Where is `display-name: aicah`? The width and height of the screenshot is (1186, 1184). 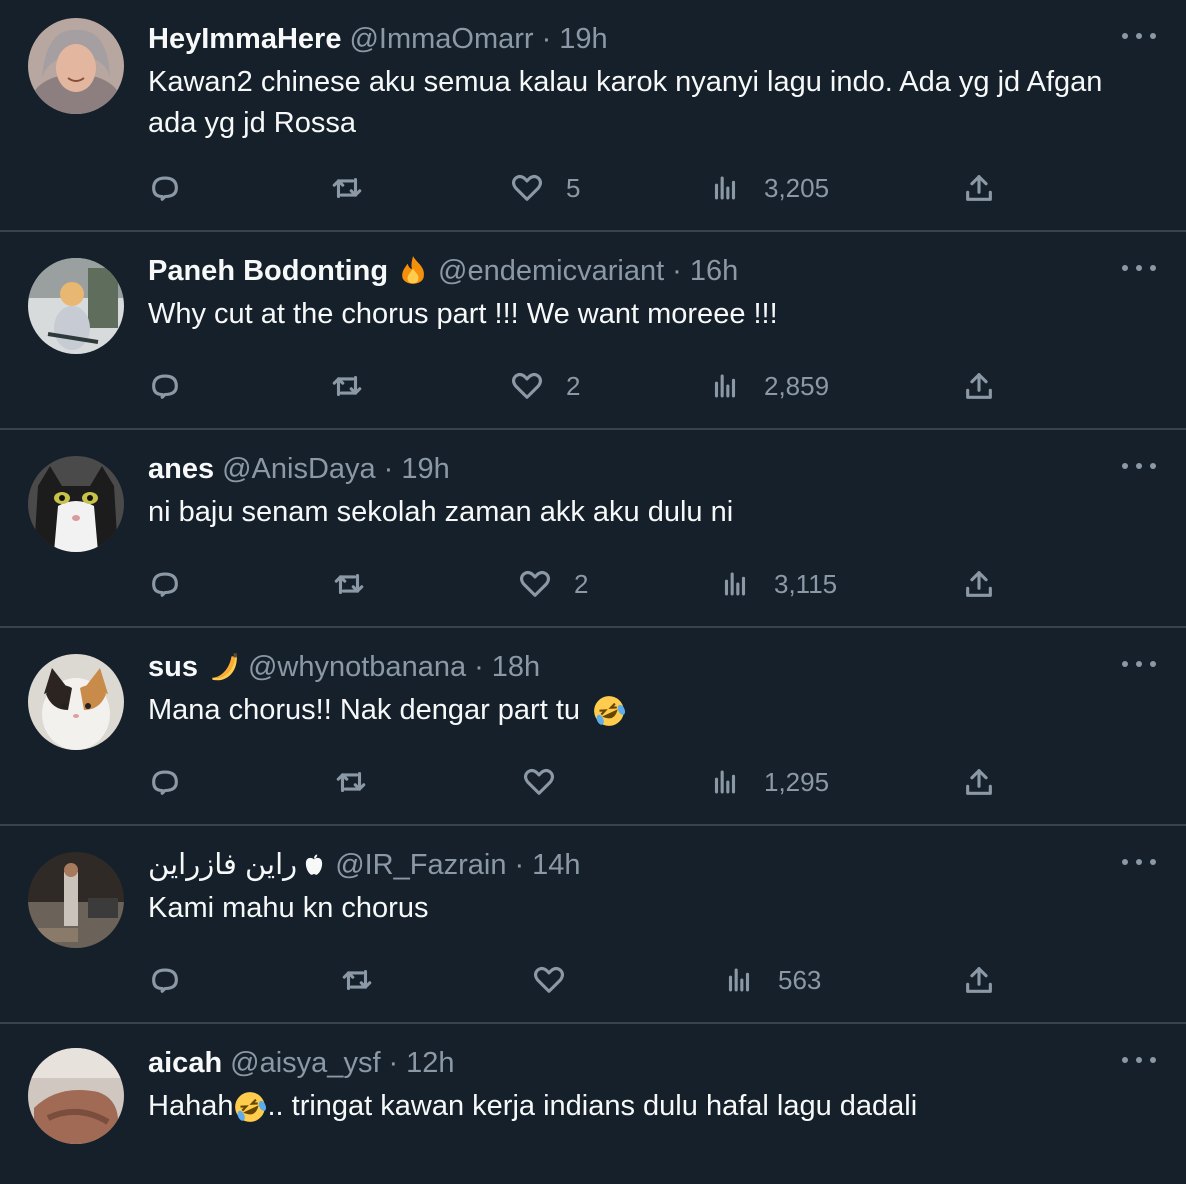
display-name: aicah is located at coordinates (185, 1063).